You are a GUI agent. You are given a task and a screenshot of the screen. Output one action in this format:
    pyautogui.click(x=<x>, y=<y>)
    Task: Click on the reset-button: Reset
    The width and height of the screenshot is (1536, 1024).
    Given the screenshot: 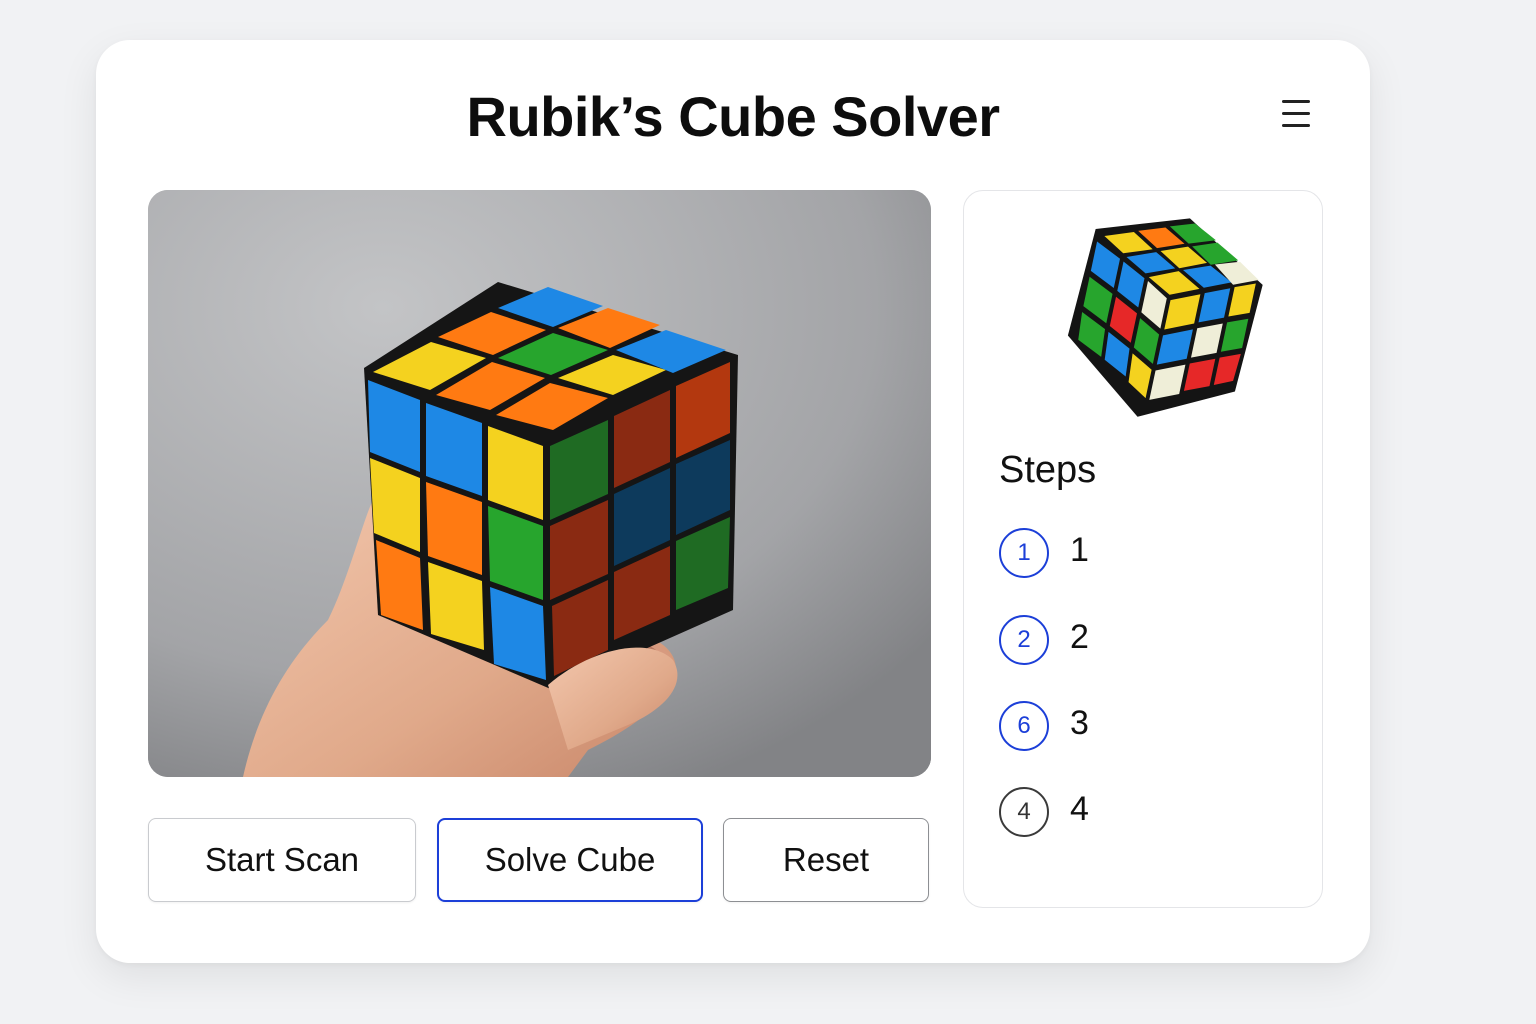 What is the action you would take?
    pyautogui.click(x=826, y=860)
    